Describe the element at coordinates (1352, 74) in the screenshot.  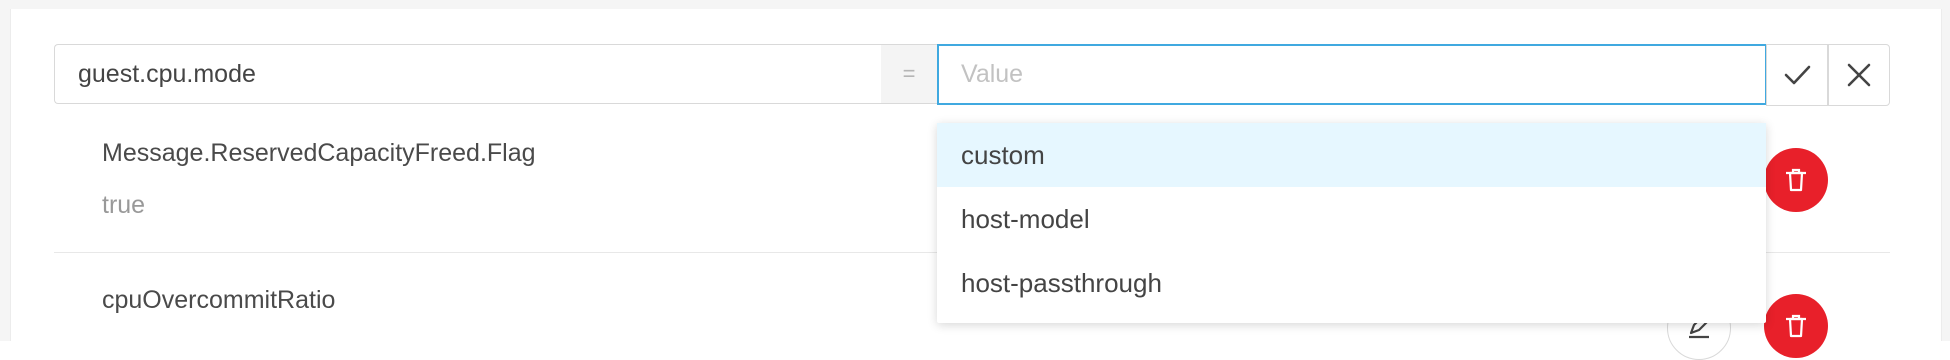
I see `value-input` at that location.